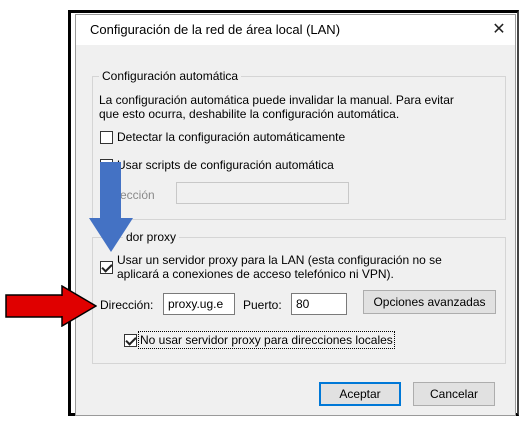 This screenshot has width=525, height=423. What do you see at coordinates (106, 137) in the screenshot?
I see `detect-auto-checkbox` at bounding box center [106, 137].